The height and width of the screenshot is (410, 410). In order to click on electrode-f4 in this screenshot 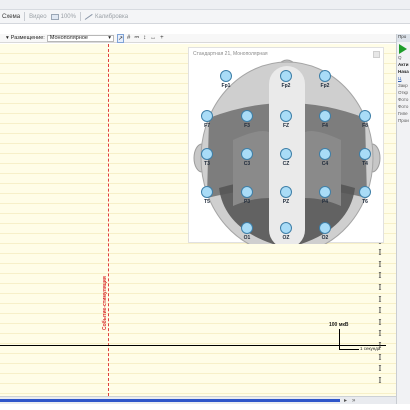, I will do `click(325, 116)`.